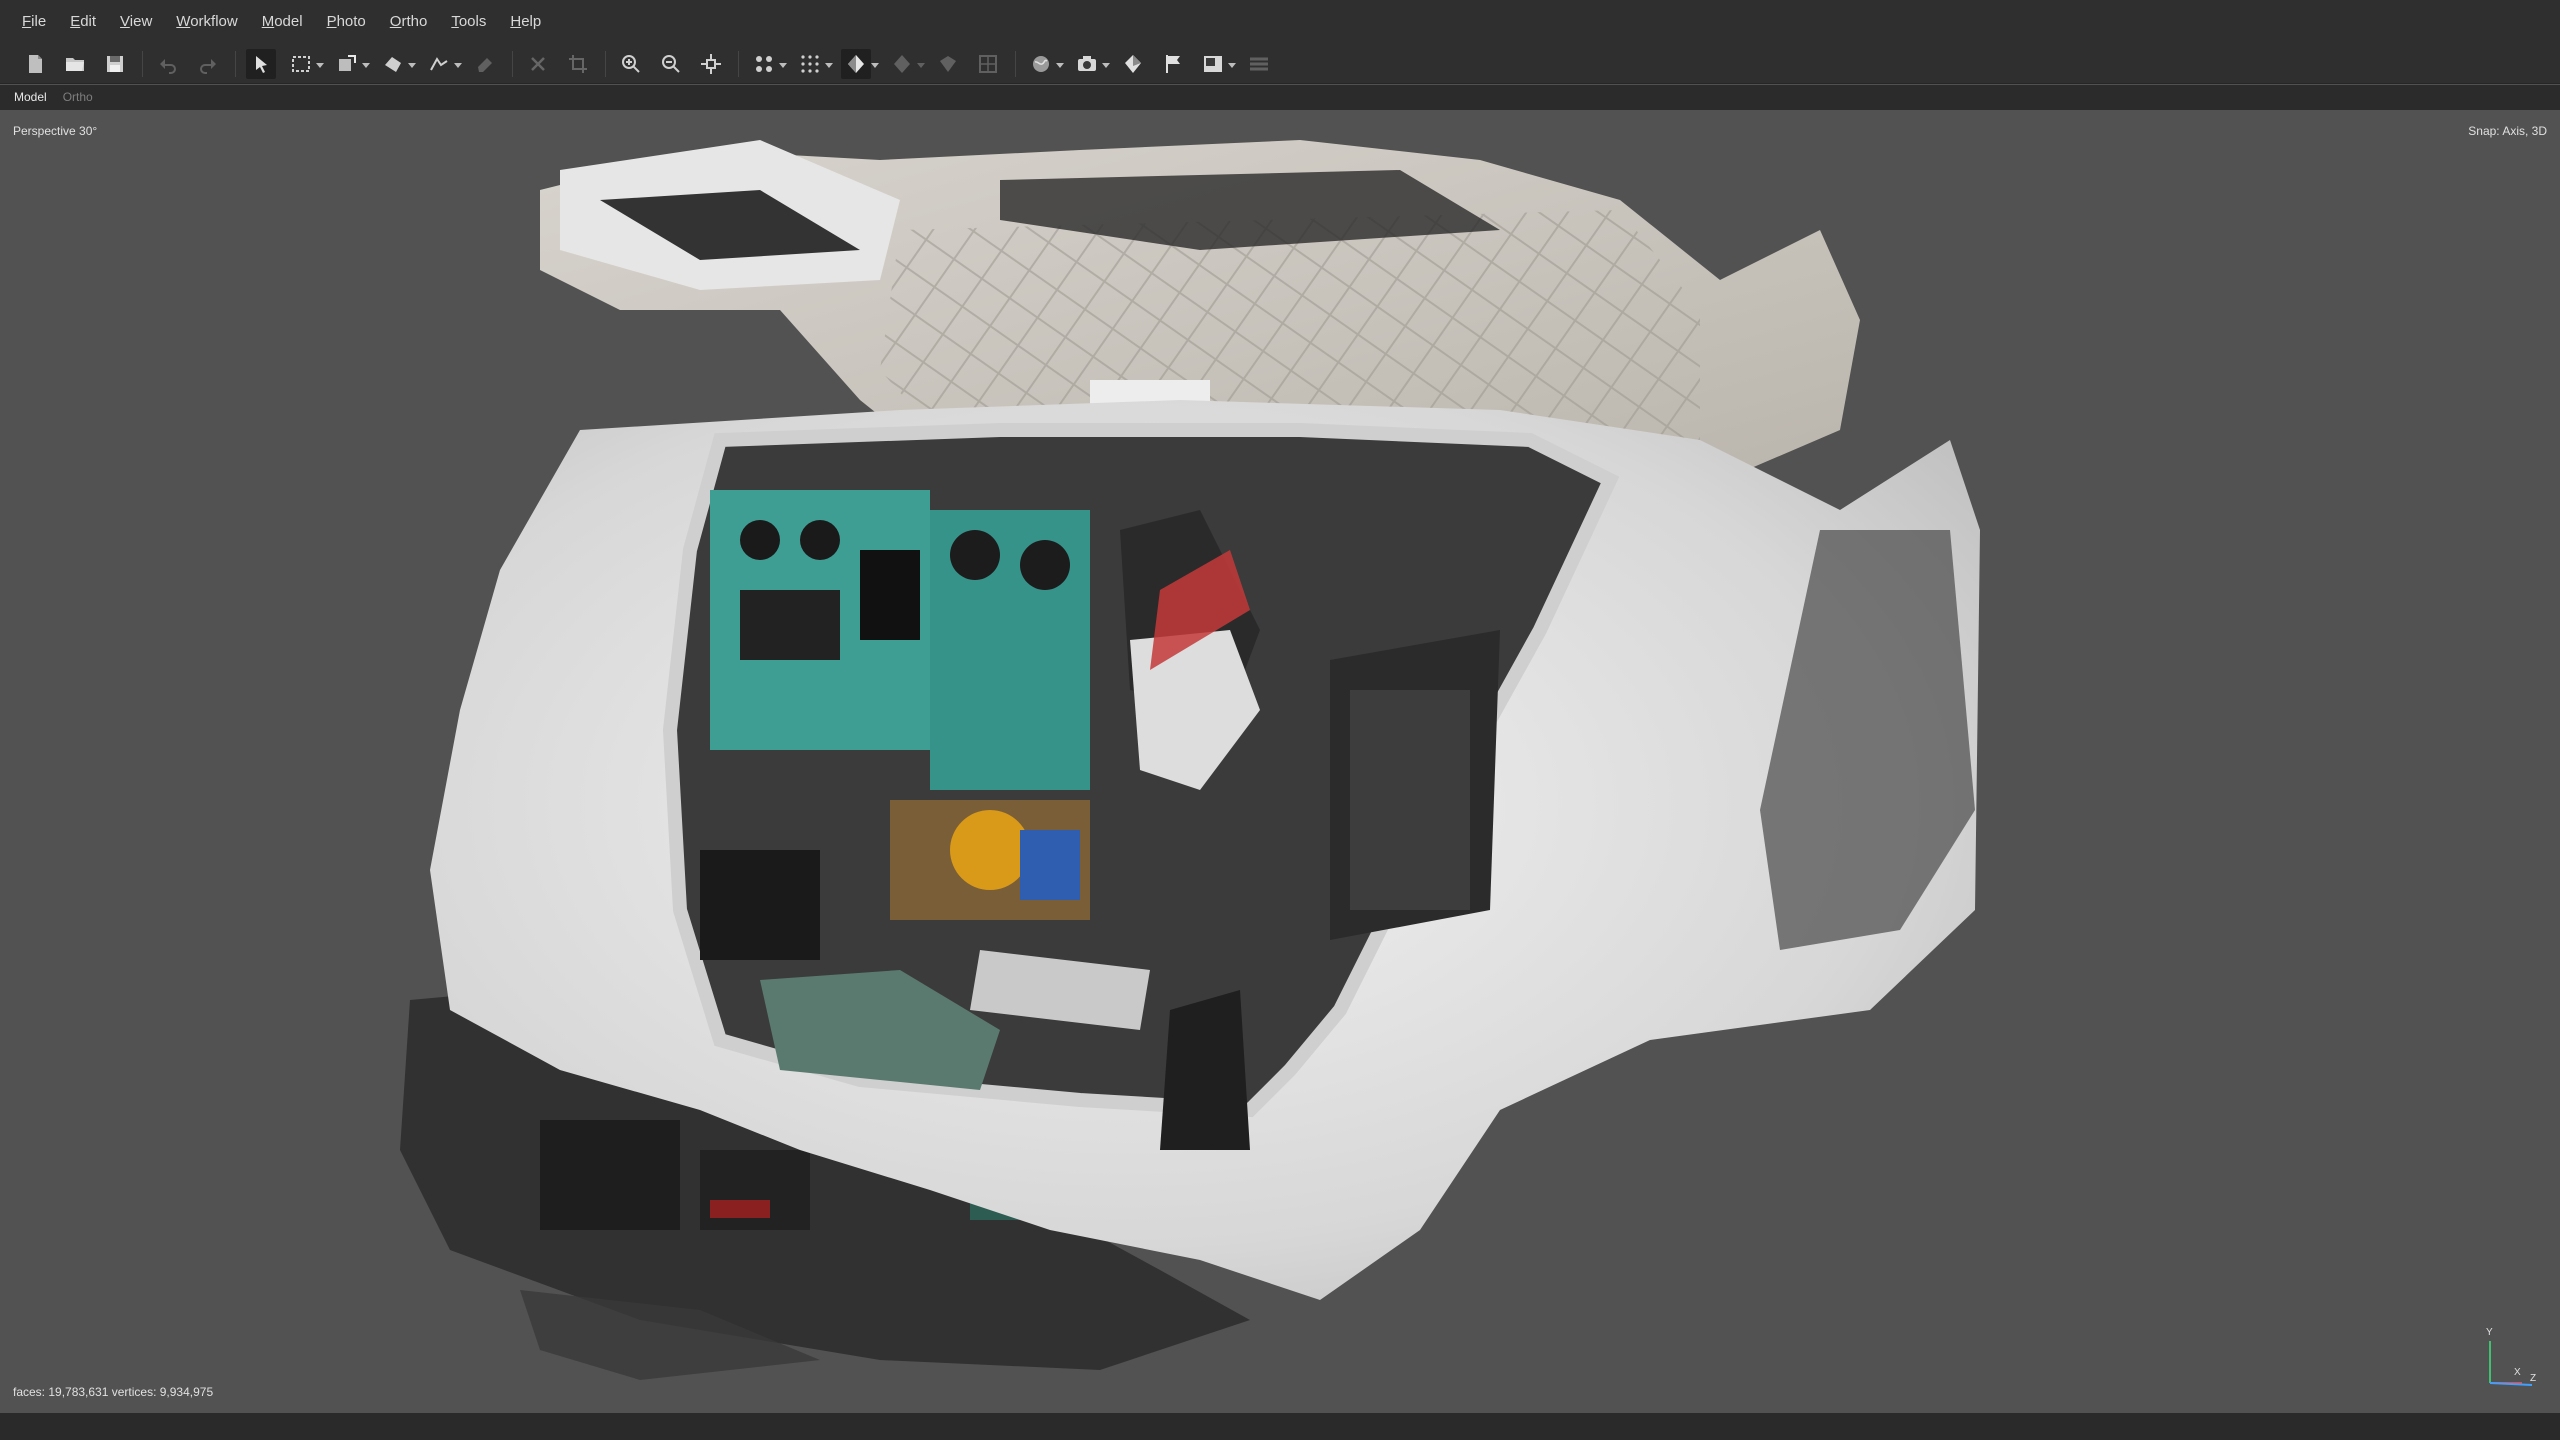  I want to click on flag-icon, so click(1173, 64).